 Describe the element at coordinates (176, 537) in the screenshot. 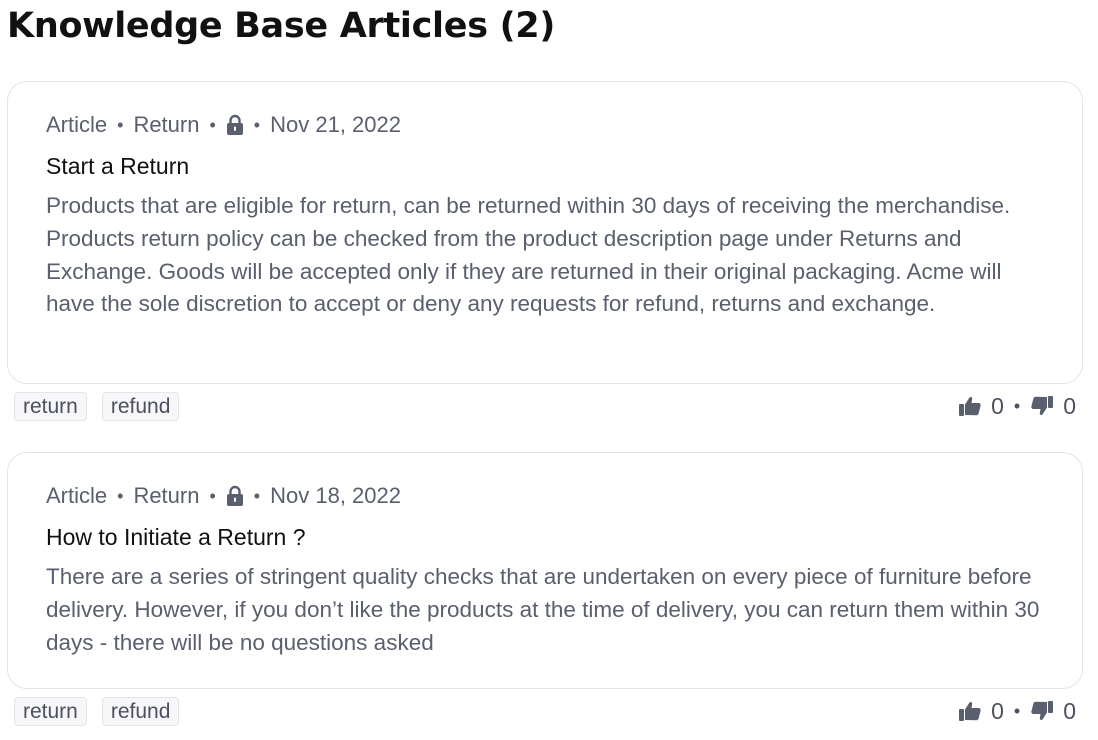

I see `article-title: How to Initiate a Return ?` at that location.